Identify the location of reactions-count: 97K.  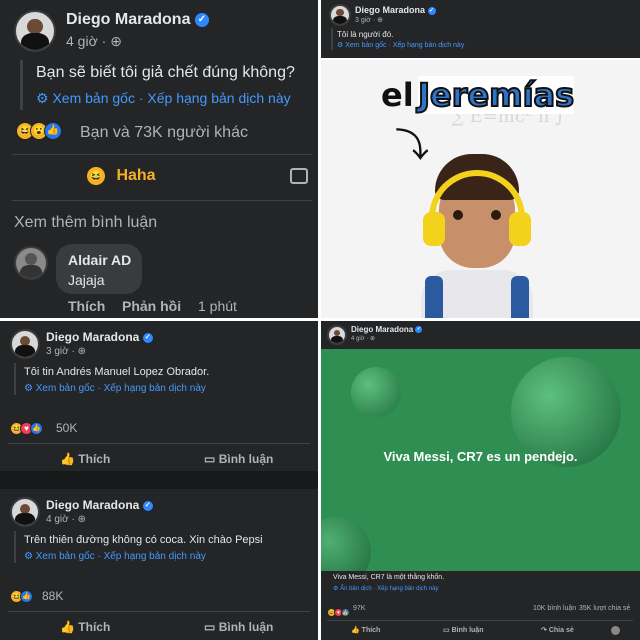
(359, 608).